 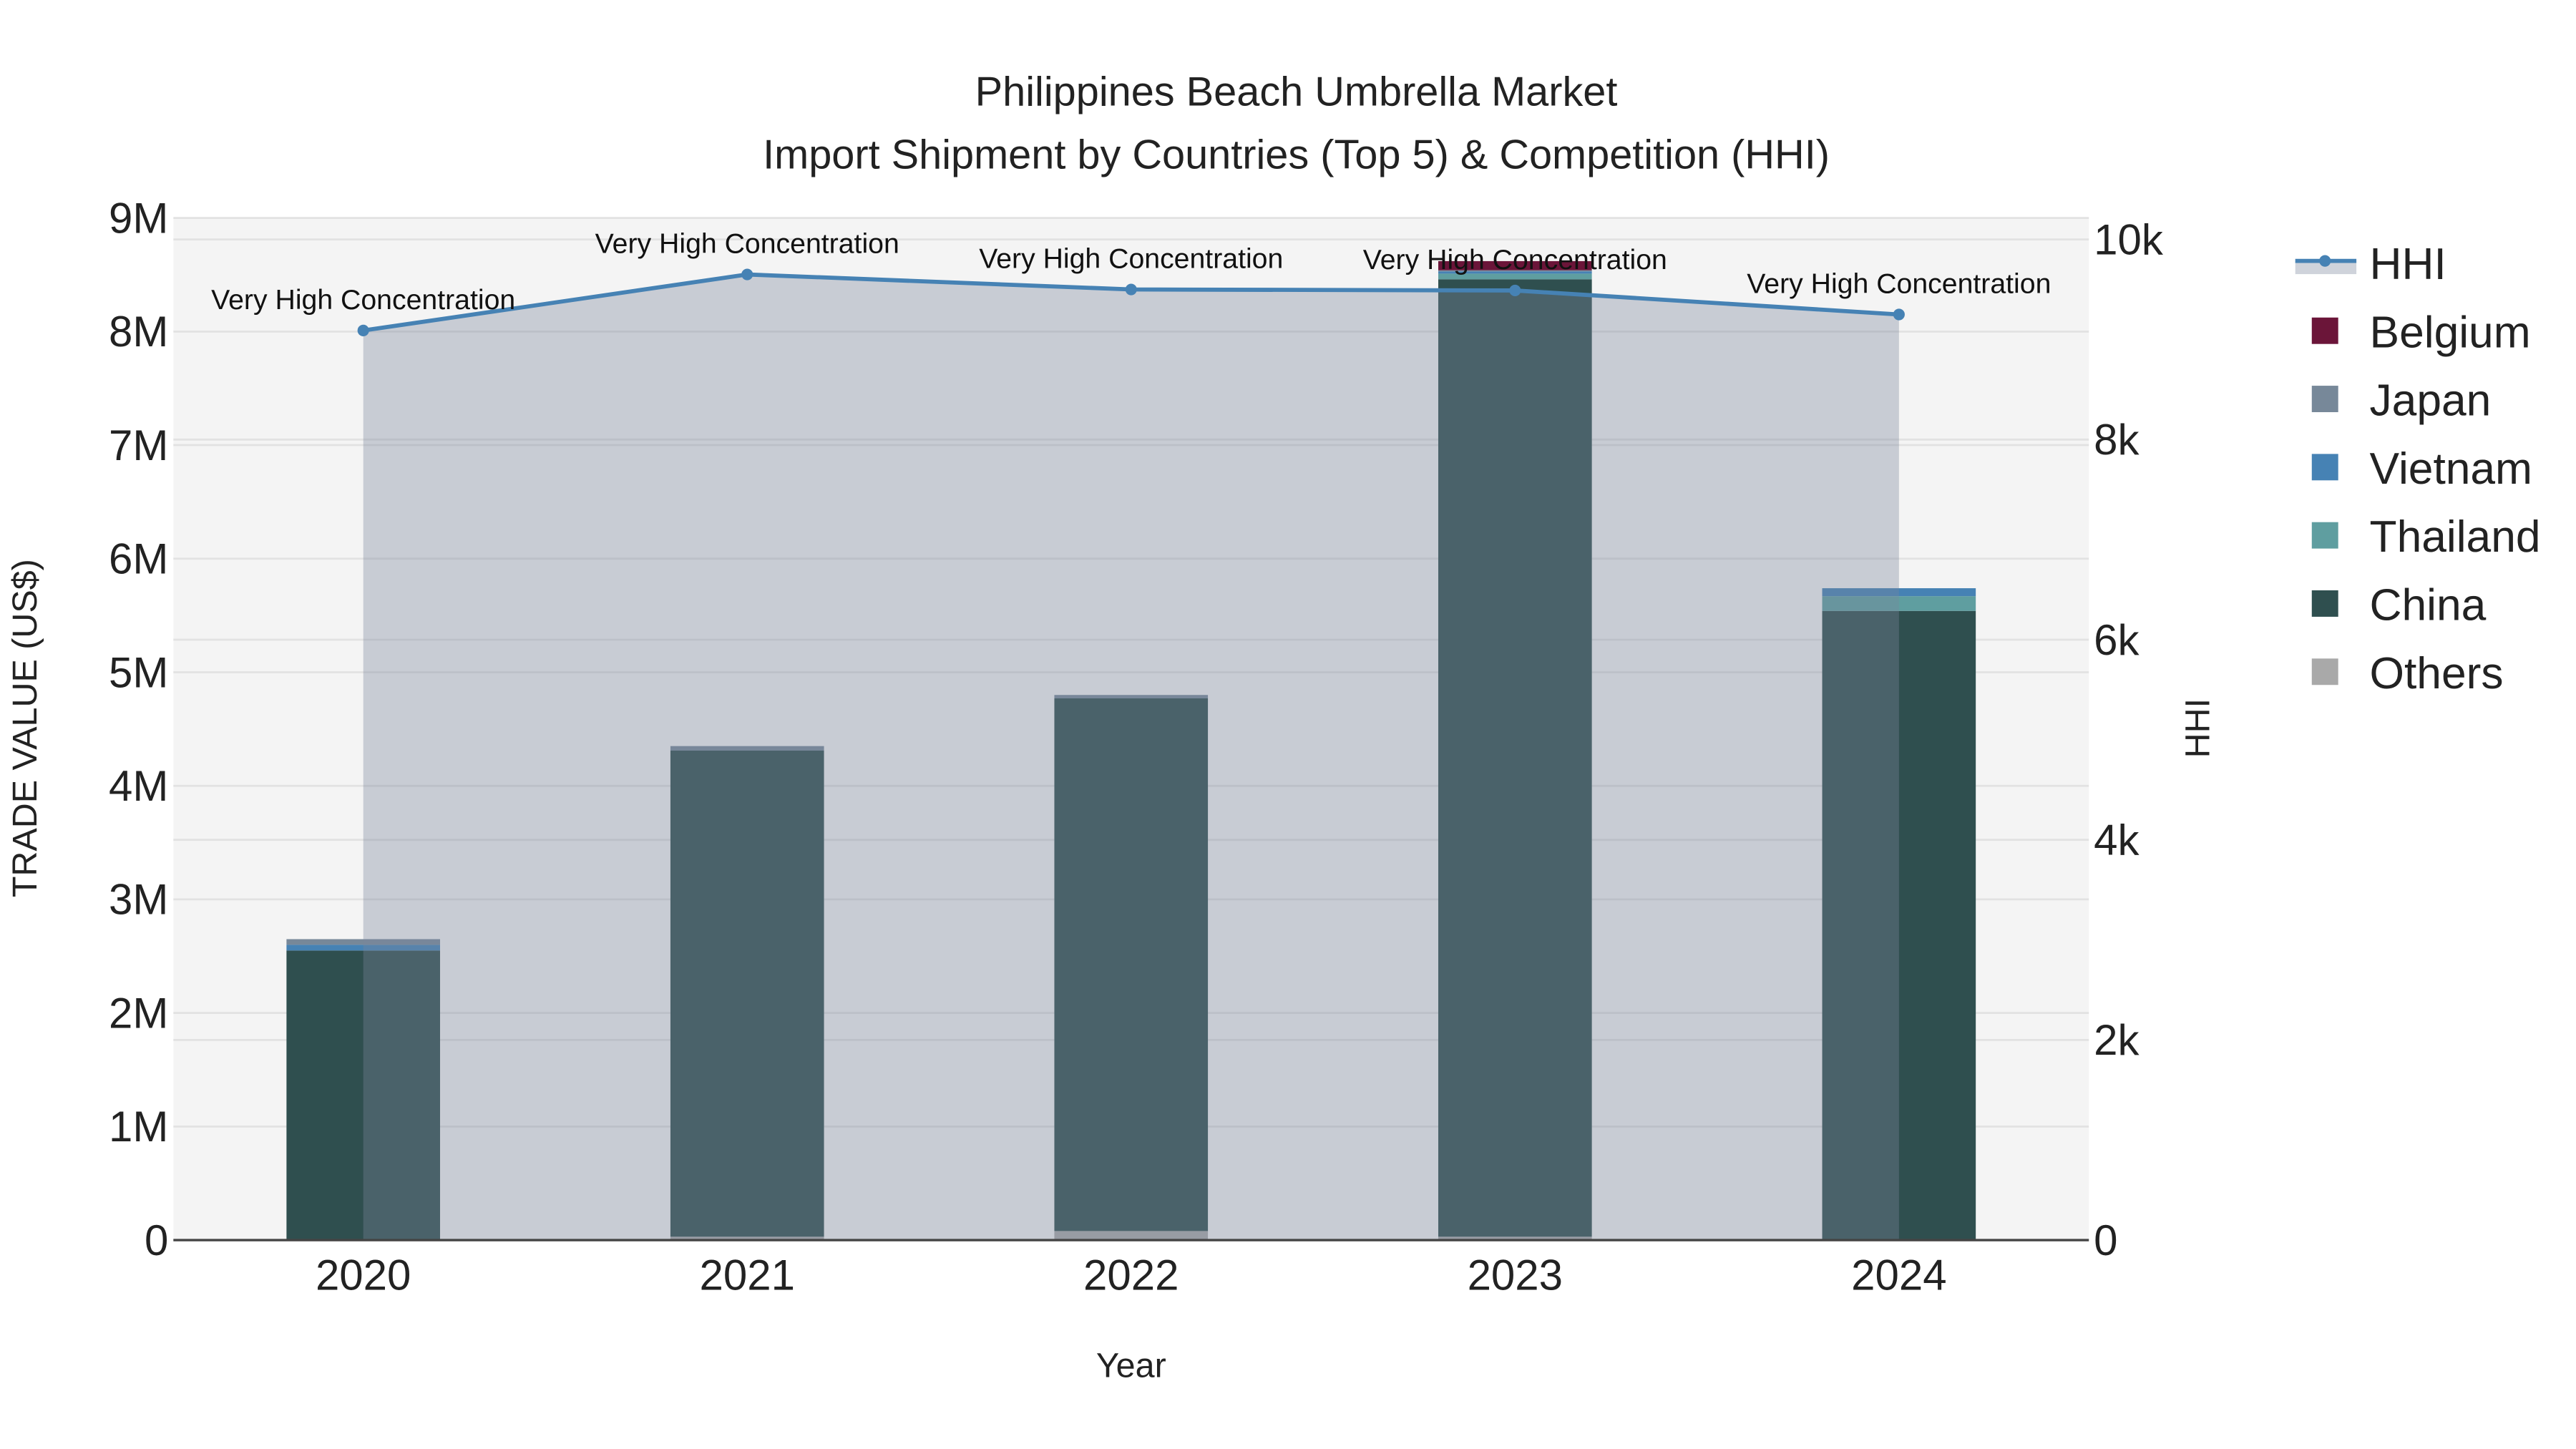 I want to click on y-tick-label: 6M, so click(x=138, y=559).